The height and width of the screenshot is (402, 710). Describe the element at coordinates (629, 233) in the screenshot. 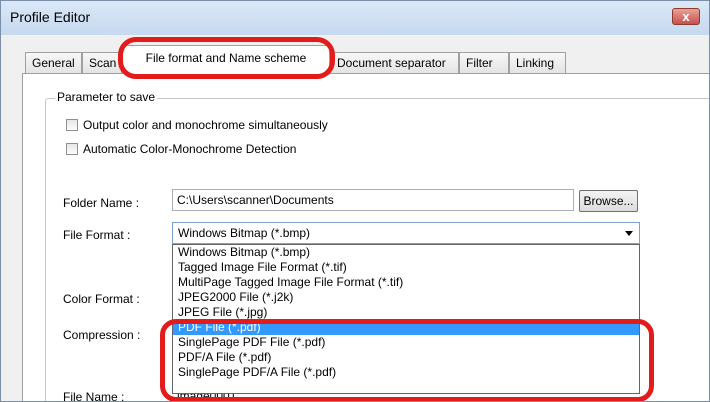

I see `dropdown-arrow-icon` at that location.